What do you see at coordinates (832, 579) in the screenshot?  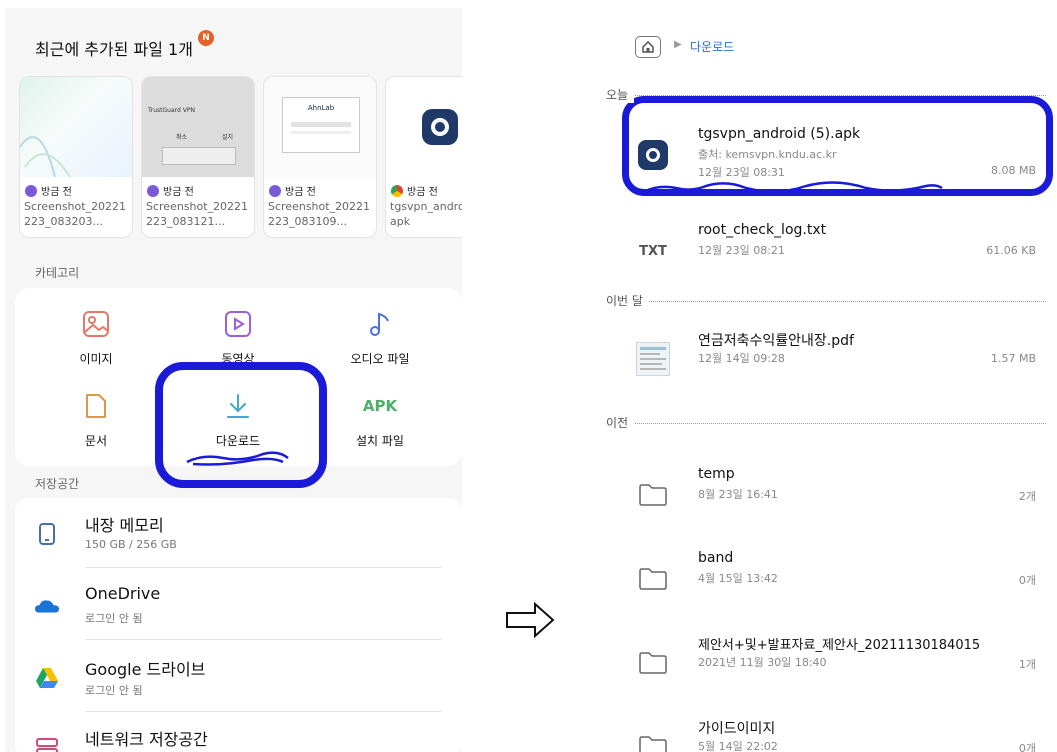 I see `folder-row: band 4월 15일 13:42 0개` at bounding box center [832, 579].